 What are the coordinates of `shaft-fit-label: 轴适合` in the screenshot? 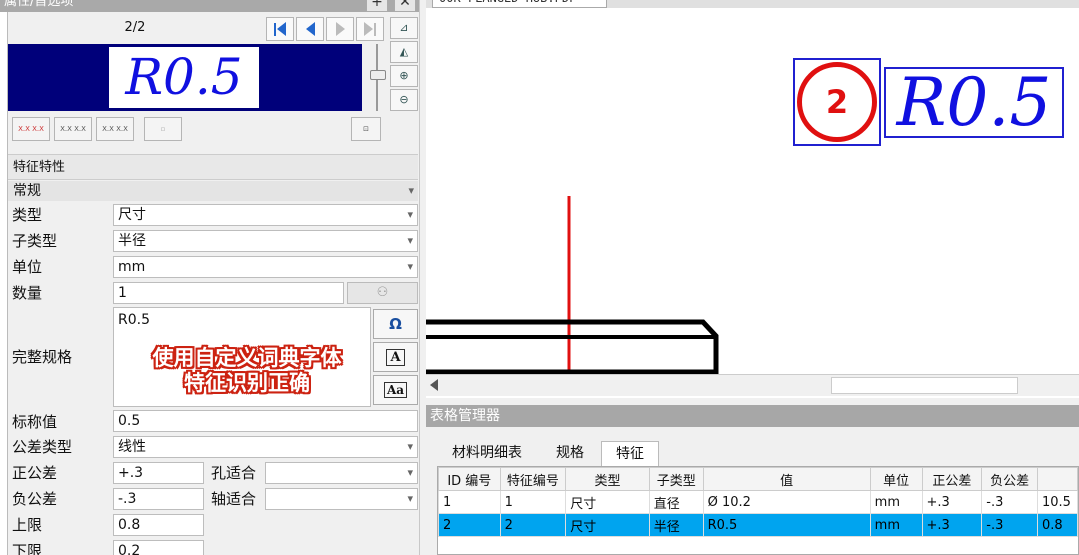 It's located at (234, 499).